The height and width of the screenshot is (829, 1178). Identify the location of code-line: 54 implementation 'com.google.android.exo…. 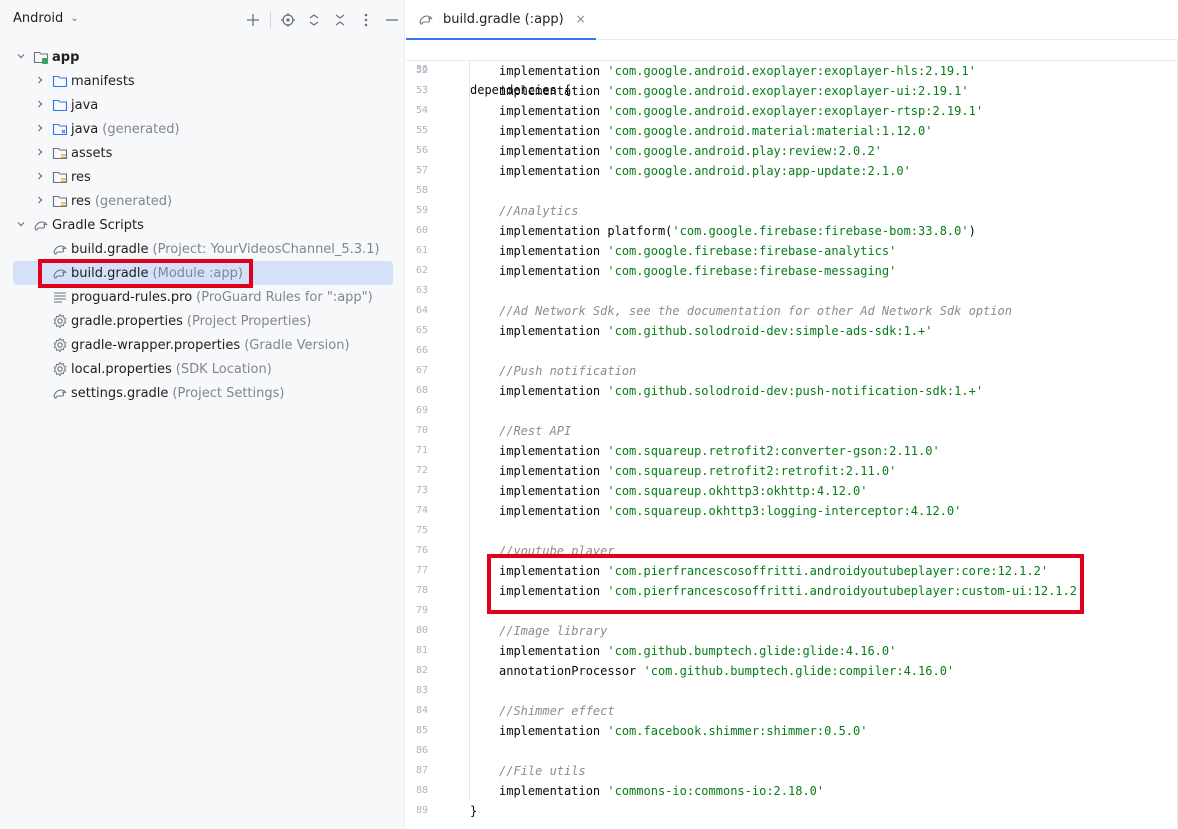
(792, 111).